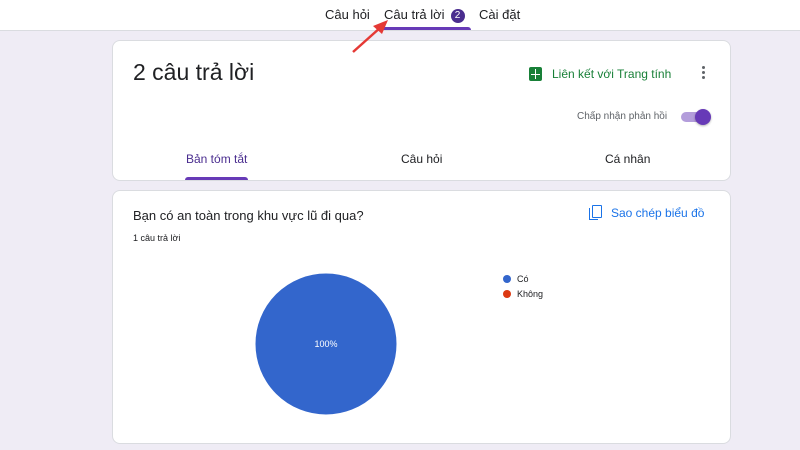 This screenshot has height=450, width=800. I want to click on annotation-arrow, so click(370, 36).